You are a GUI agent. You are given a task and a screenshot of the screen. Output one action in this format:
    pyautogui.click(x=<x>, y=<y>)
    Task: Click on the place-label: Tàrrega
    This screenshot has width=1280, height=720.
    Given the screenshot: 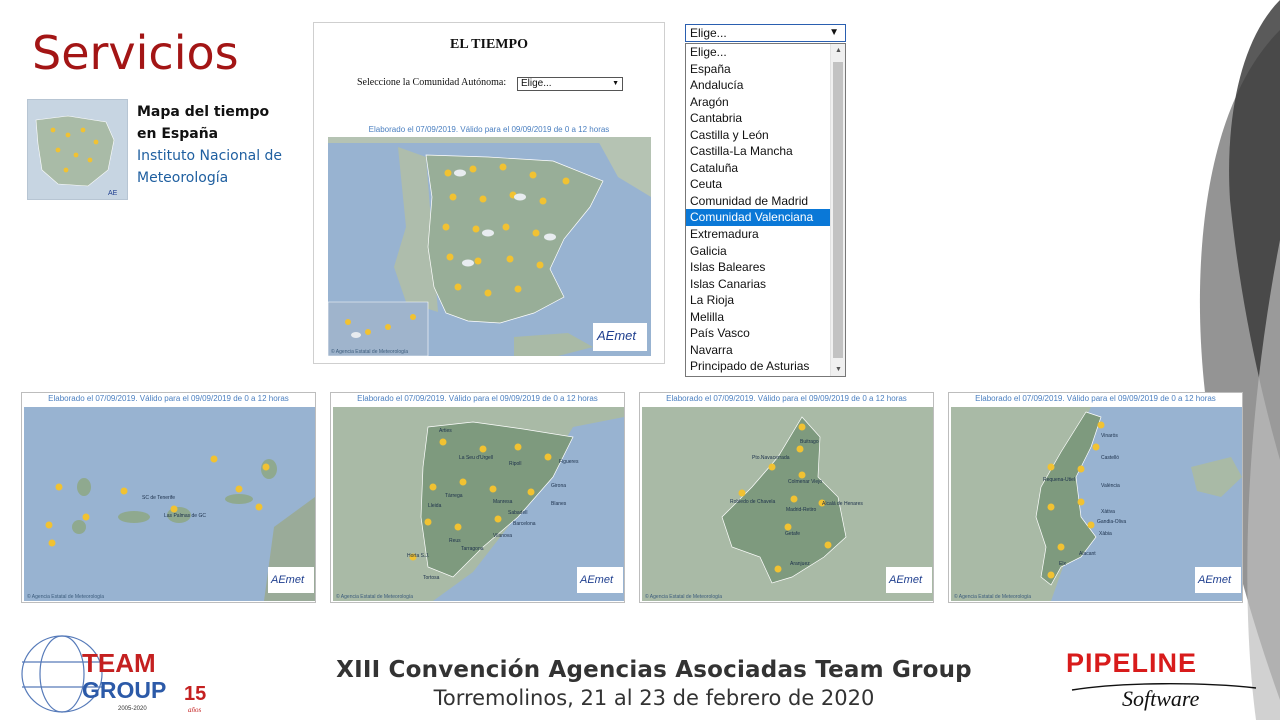 What is the action you would take?
    pyautogui.click(x=454, y=496)
    